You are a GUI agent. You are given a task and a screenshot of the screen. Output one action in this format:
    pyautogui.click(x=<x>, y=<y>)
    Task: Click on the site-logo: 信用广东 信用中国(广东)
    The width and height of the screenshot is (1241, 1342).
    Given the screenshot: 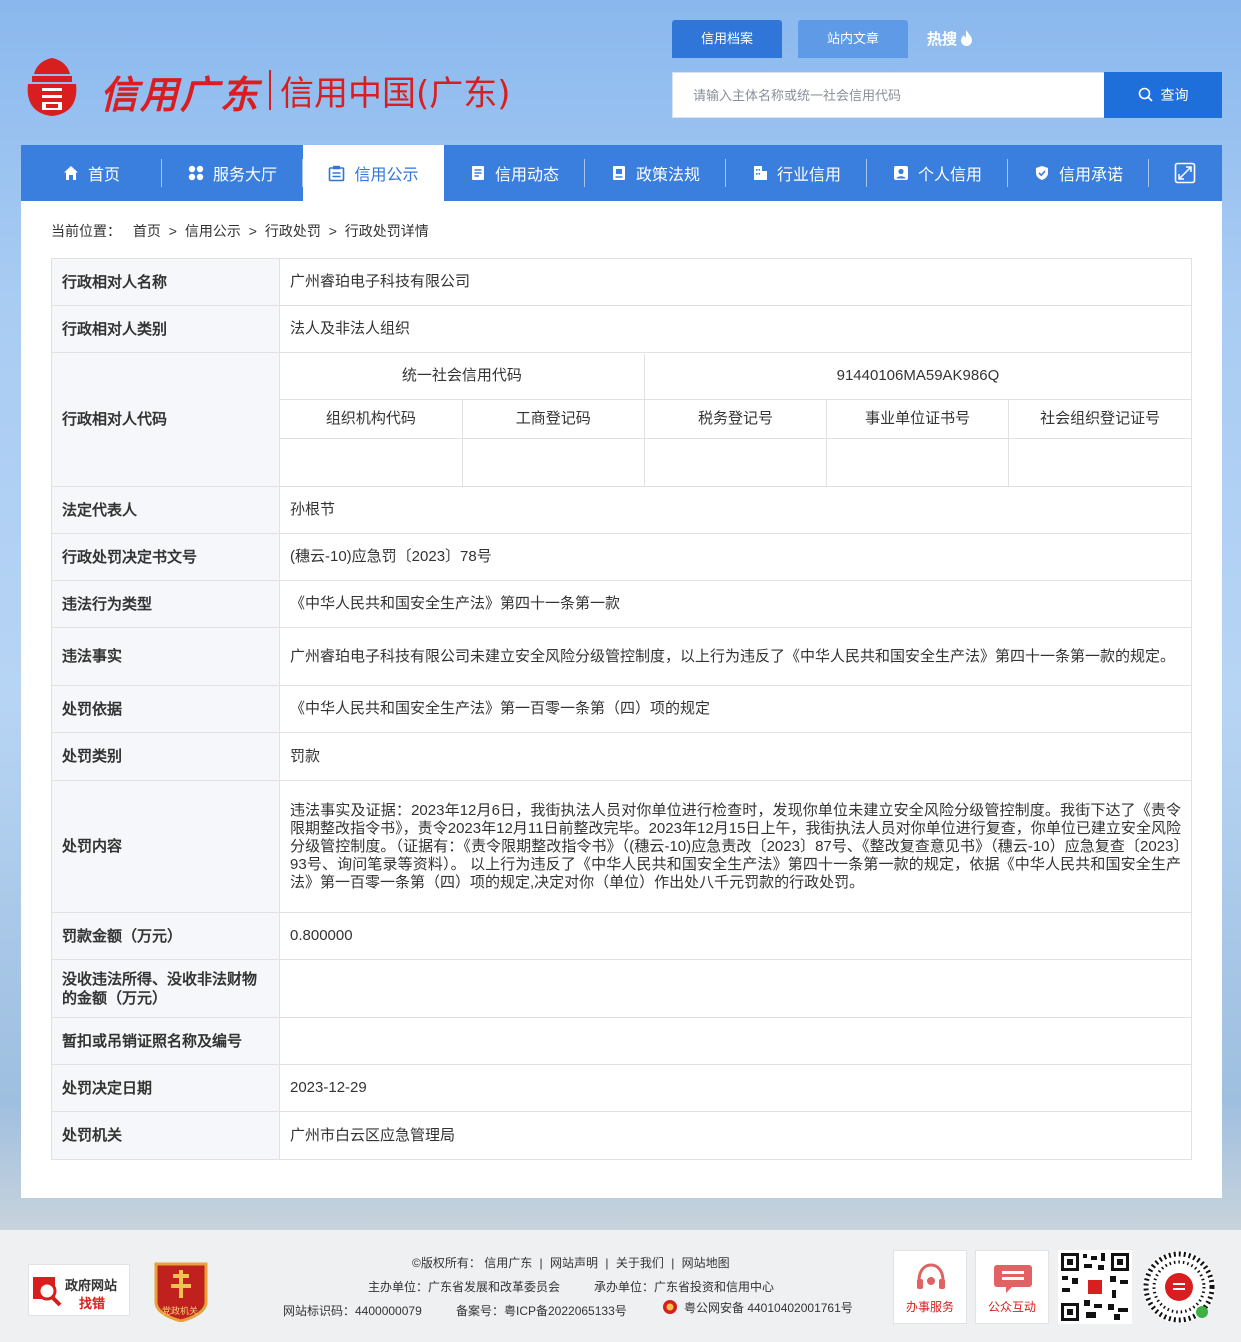 What is the action you would take?
    pyautogui.click(x=267, y=88)
    